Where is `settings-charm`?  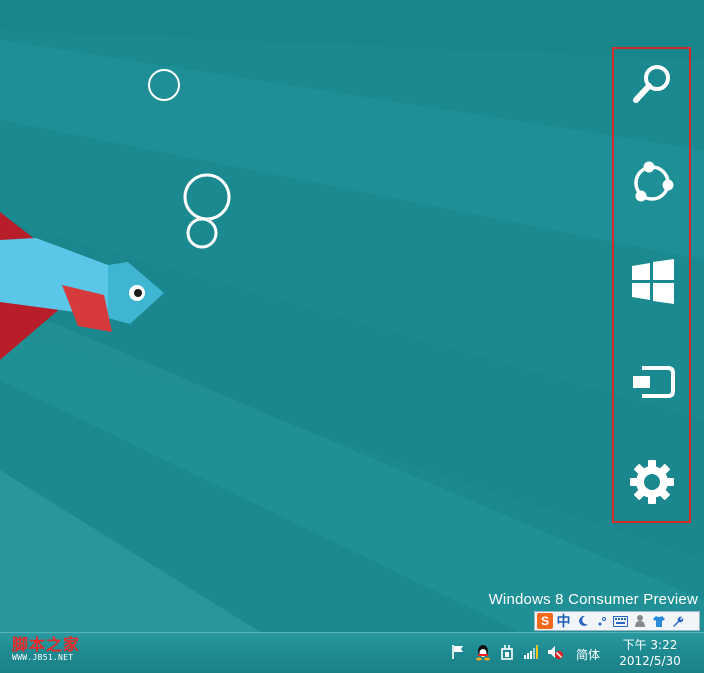 settings-charm is located at coordinates (651, 482).